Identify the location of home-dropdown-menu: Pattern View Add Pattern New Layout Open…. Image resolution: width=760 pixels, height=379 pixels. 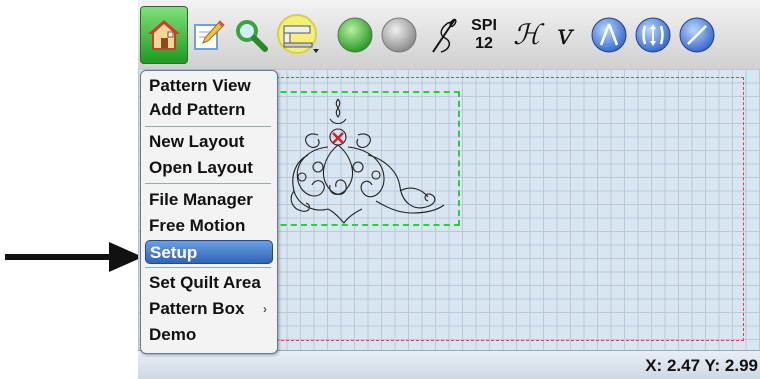
(209, 212).